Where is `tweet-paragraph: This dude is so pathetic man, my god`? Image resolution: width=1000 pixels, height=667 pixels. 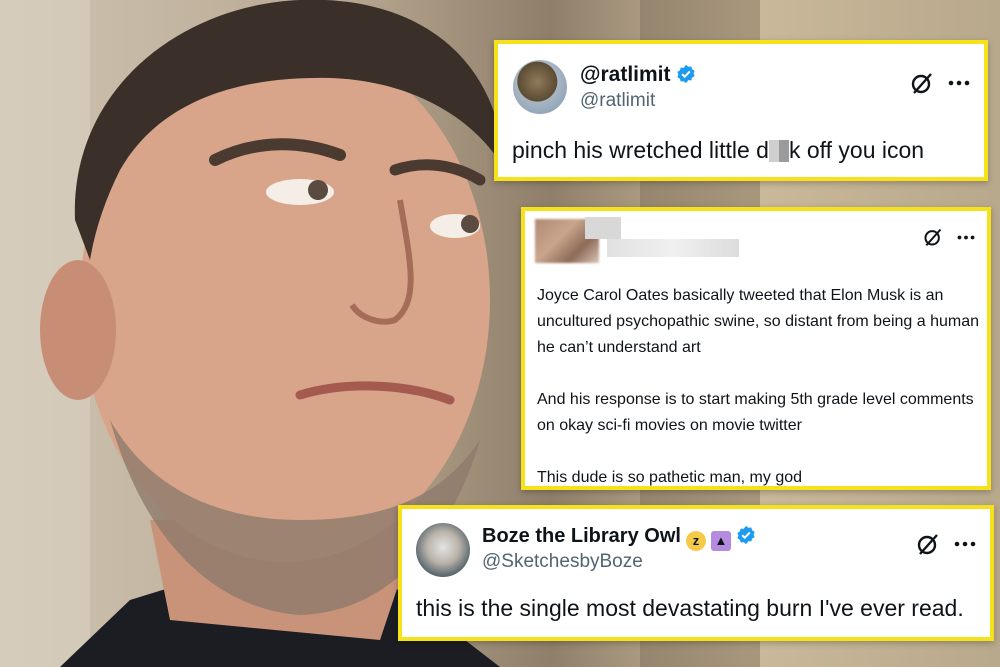 tweet-paragraph: This dude is so pathetic man, my god is located at coordinates (670, 477).